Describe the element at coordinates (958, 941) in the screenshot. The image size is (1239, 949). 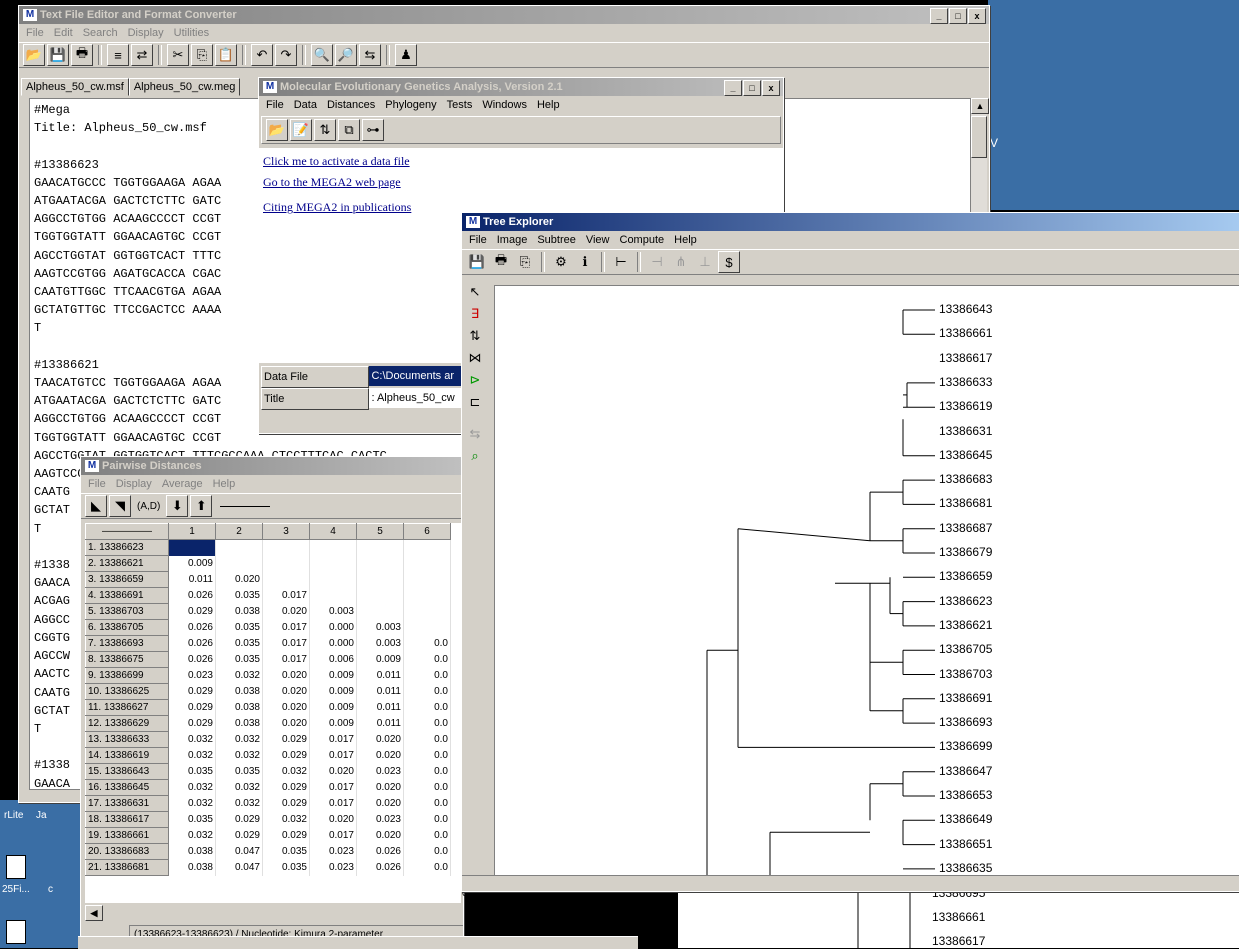
I see `taxon-label: 13386617` at that location.